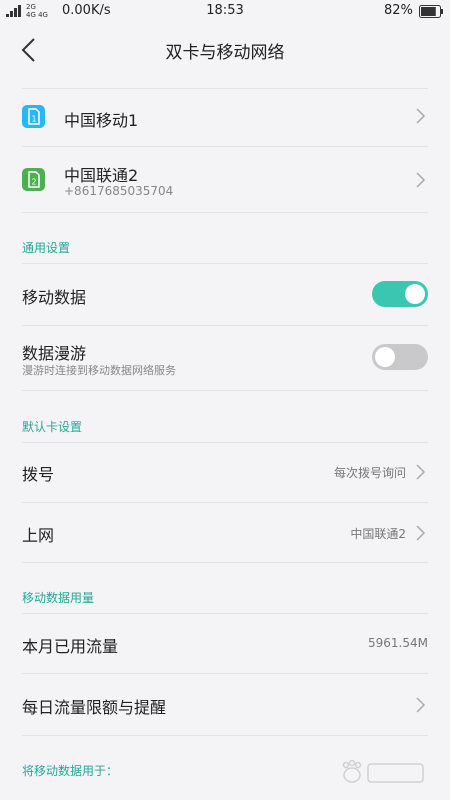 The width and height of the screenshot is (450, 800). I want to click on svg-text: 1, so click(33, 119).